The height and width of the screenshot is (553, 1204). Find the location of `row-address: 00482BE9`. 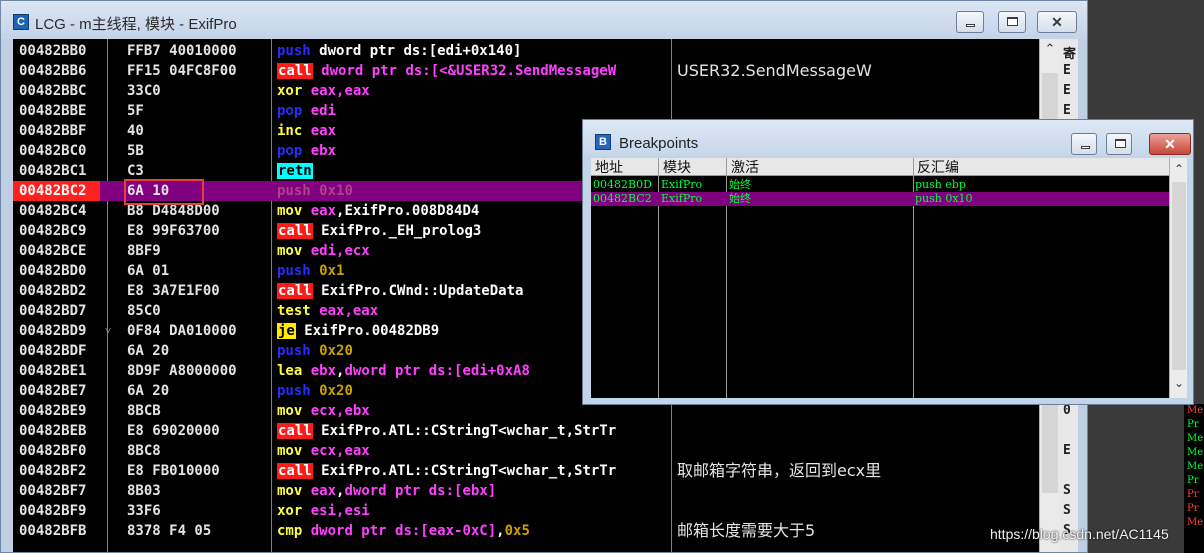

row-address: 00482BE9 is located at coordinates (53, 411).